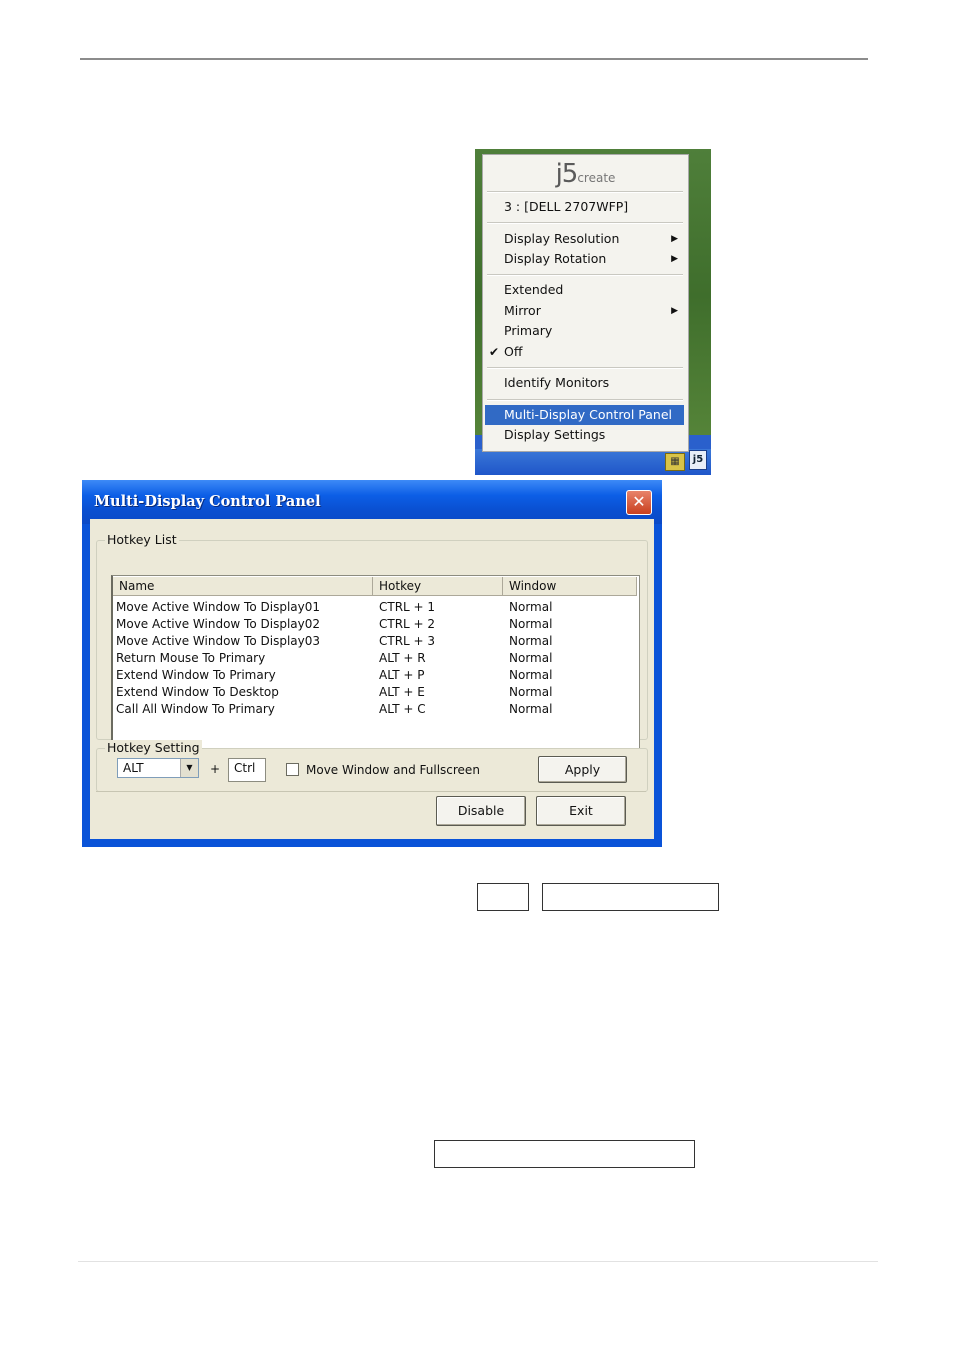  Describe the element at coordinates (142, 539) in the screenshot. I see `hotkey-list-label: Hotkey List` at that location.